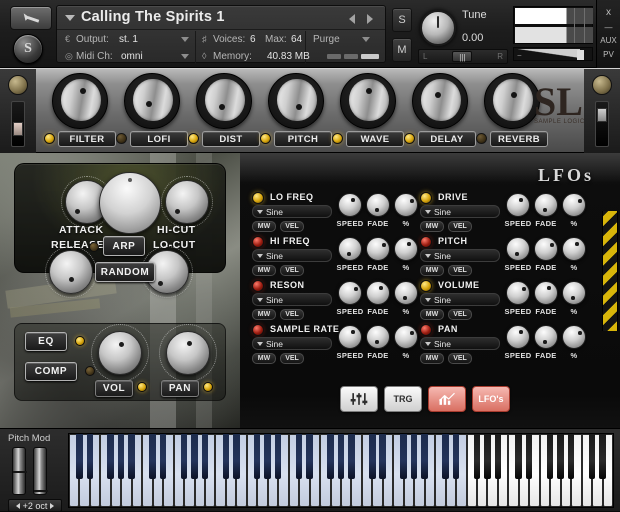 This screenshot has height=512, width=620. I want to click on release-knob, so click(71, 272).